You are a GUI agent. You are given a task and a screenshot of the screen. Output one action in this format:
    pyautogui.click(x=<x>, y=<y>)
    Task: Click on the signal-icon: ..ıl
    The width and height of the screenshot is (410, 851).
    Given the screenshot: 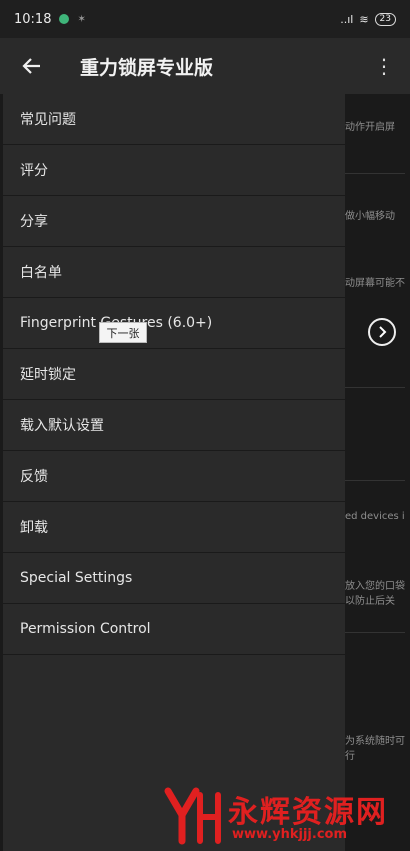 What is the action you would take?
    pyautogui.click(x=347, y=19)
    